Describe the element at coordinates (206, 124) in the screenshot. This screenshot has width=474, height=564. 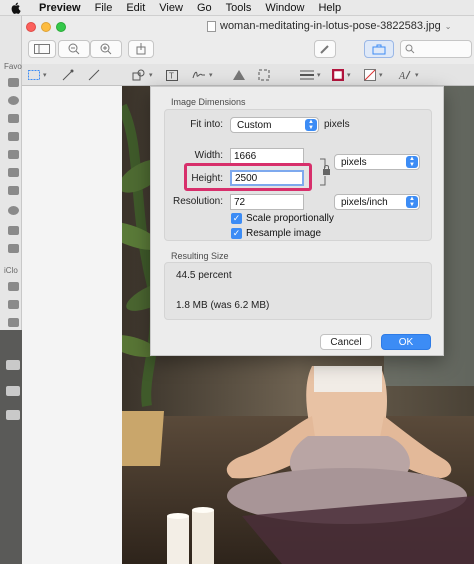
I see `fit-into-label: Fit into:` at that location.